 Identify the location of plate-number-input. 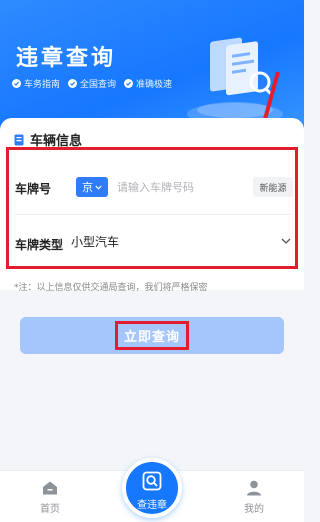
(182, 187).